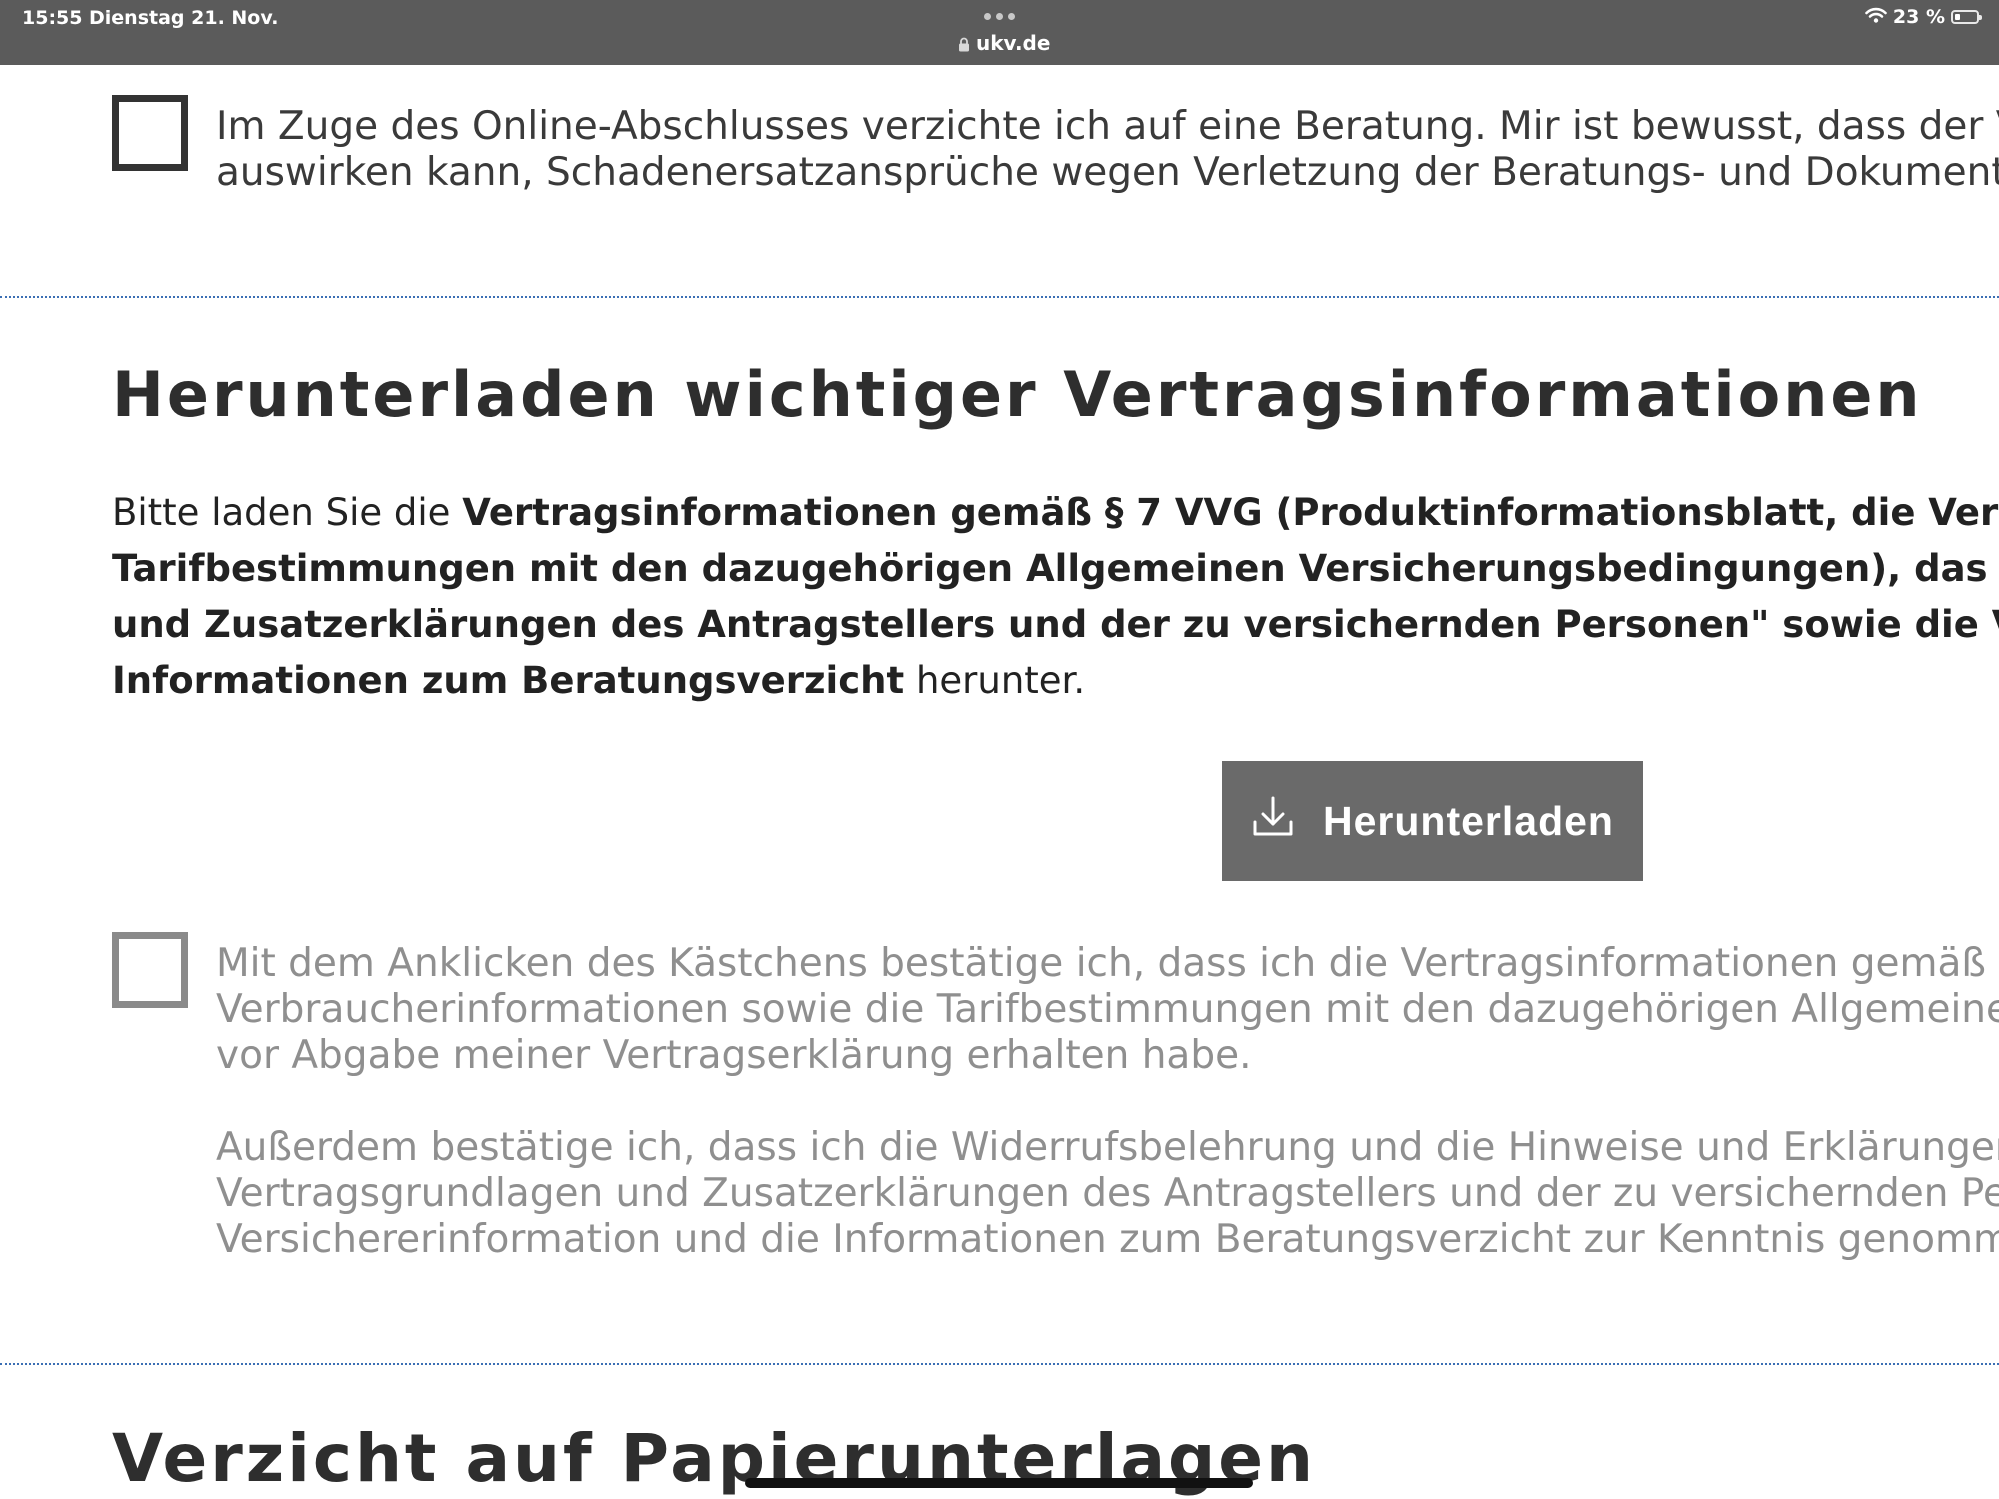 This screenshot has width=1999, height=1499. I want to click on status-date: Dienstag 21. Nov., so click(184, 18).